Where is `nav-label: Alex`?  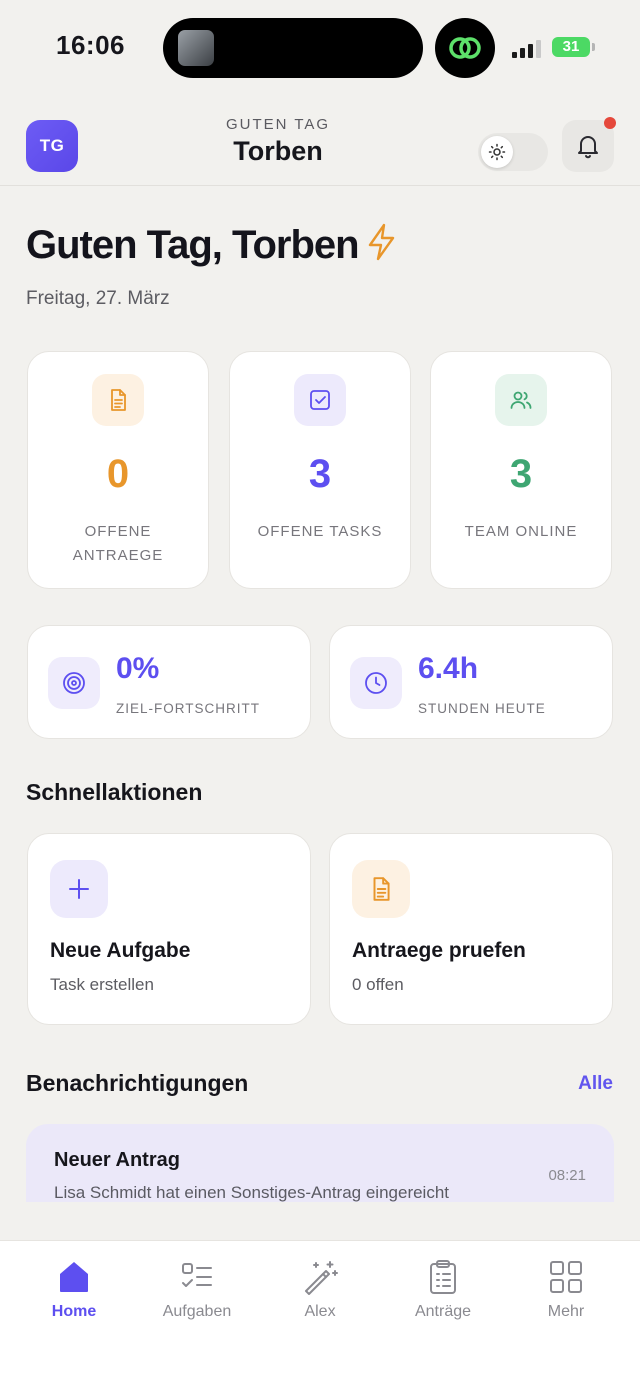 nav-label: Alex is located at coordinates (320, 1311).